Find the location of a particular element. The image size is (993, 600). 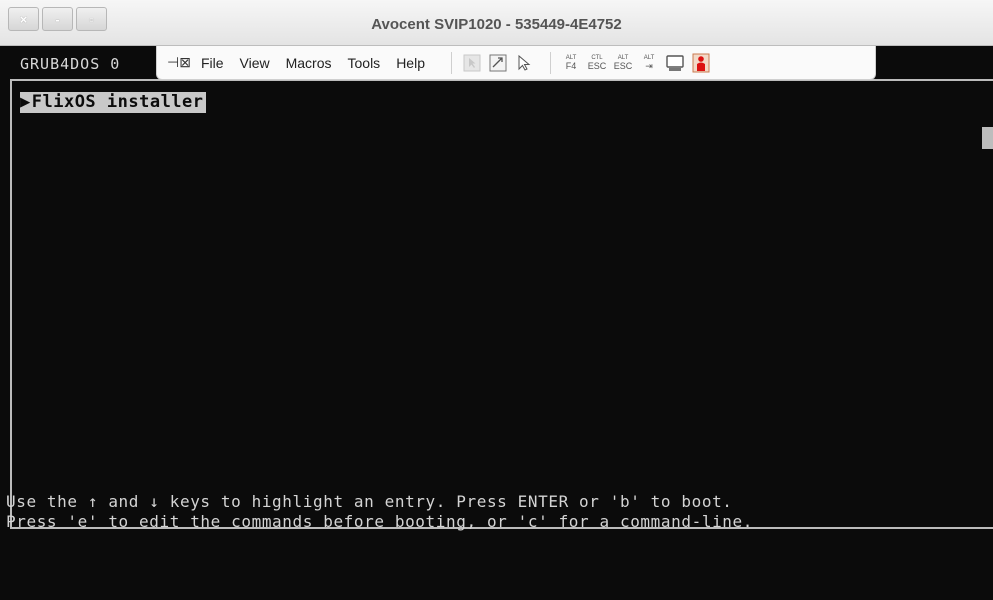

window-titlebar: × - ▫ Avocent SVIP1020 - 535449-4E4752 is located at coordinates (496, 23).